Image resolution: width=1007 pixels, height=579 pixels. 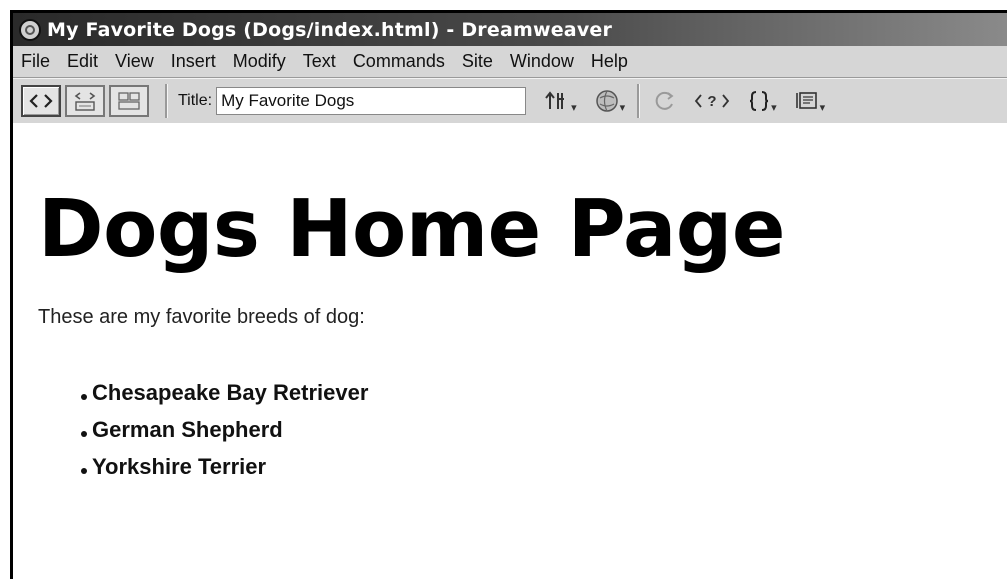 I want to click on list-item: Yorkshire Terrier, so click(x=224, y=466).